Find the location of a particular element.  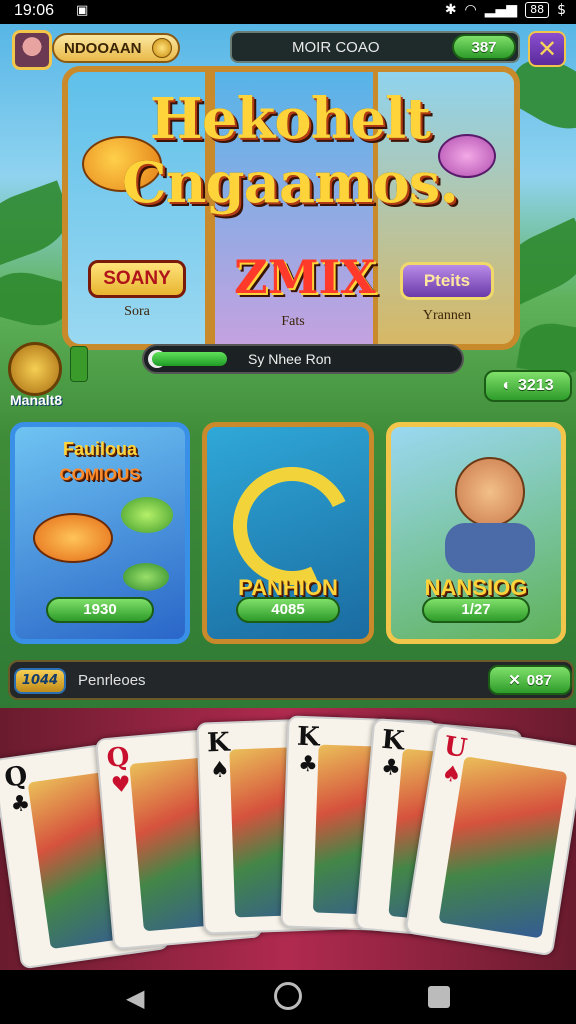

game-card-fish: Fauiloua COMIOUS 1930 is located at coordinates (100, 533).